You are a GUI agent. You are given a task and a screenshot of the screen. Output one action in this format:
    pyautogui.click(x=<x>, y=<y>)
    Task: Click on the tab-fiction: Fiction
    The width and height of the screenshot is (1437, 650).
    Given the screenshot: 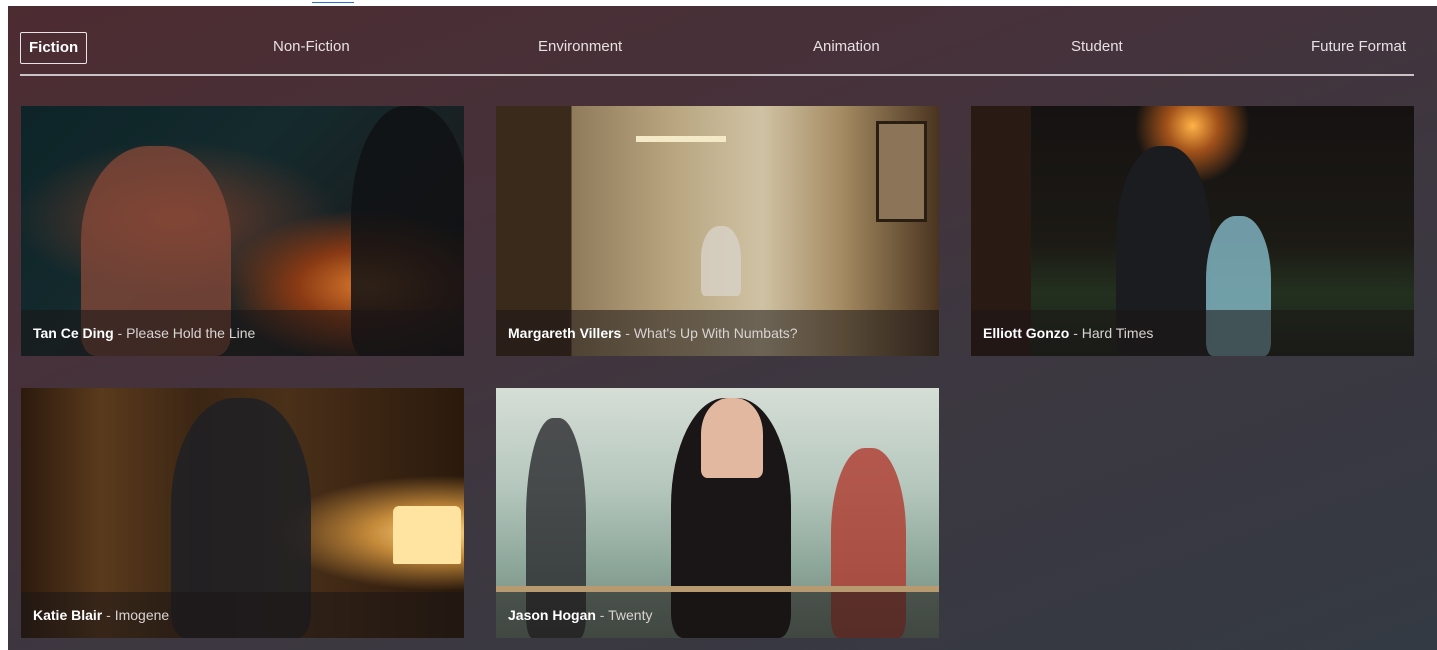 What is the action you would take?
    pyautogui.click(x=54, y=48)
    